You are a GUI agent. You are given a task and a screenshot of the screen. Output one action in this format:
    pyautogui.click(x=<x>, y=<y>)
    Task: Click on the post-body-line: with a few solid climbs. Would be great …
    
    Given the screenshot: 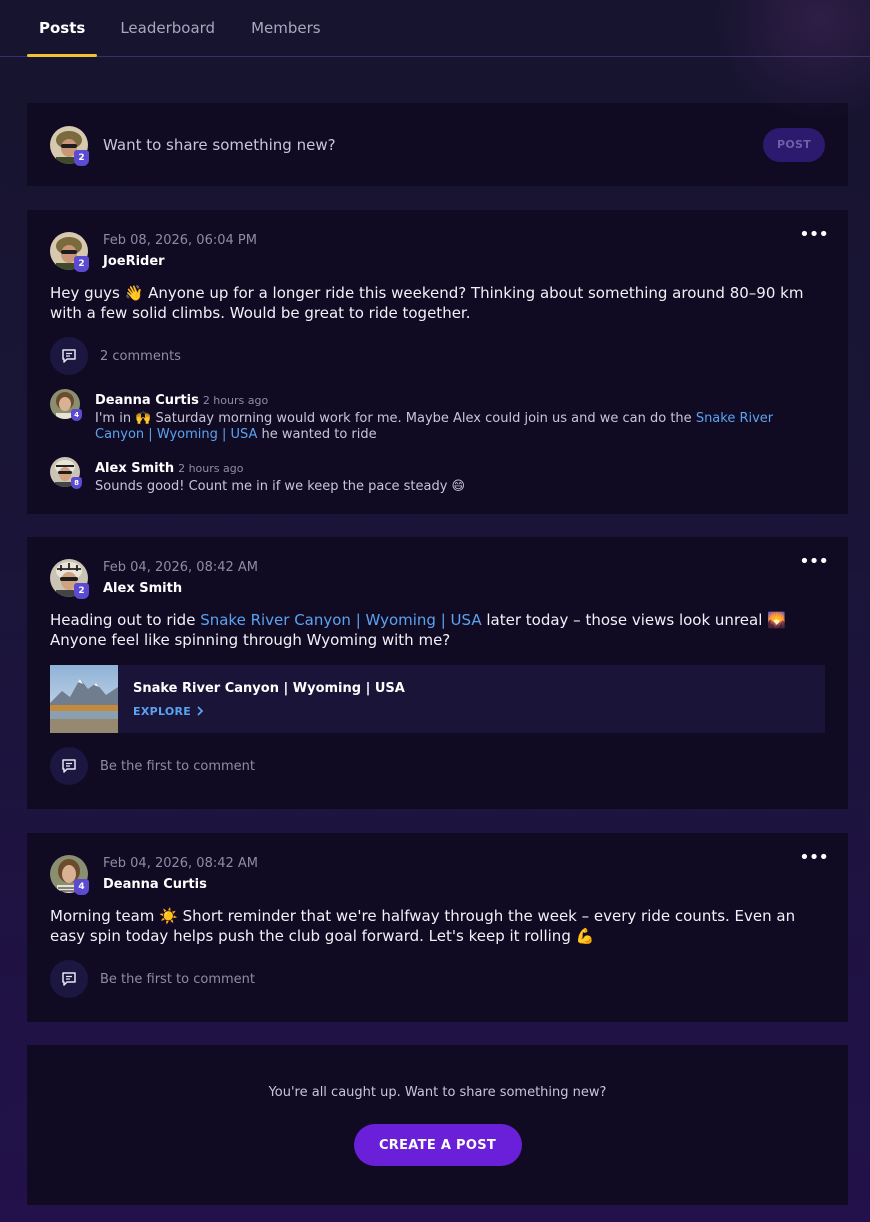 What is the action you would take?
    pyautogui.click(x=260, y=312)
    